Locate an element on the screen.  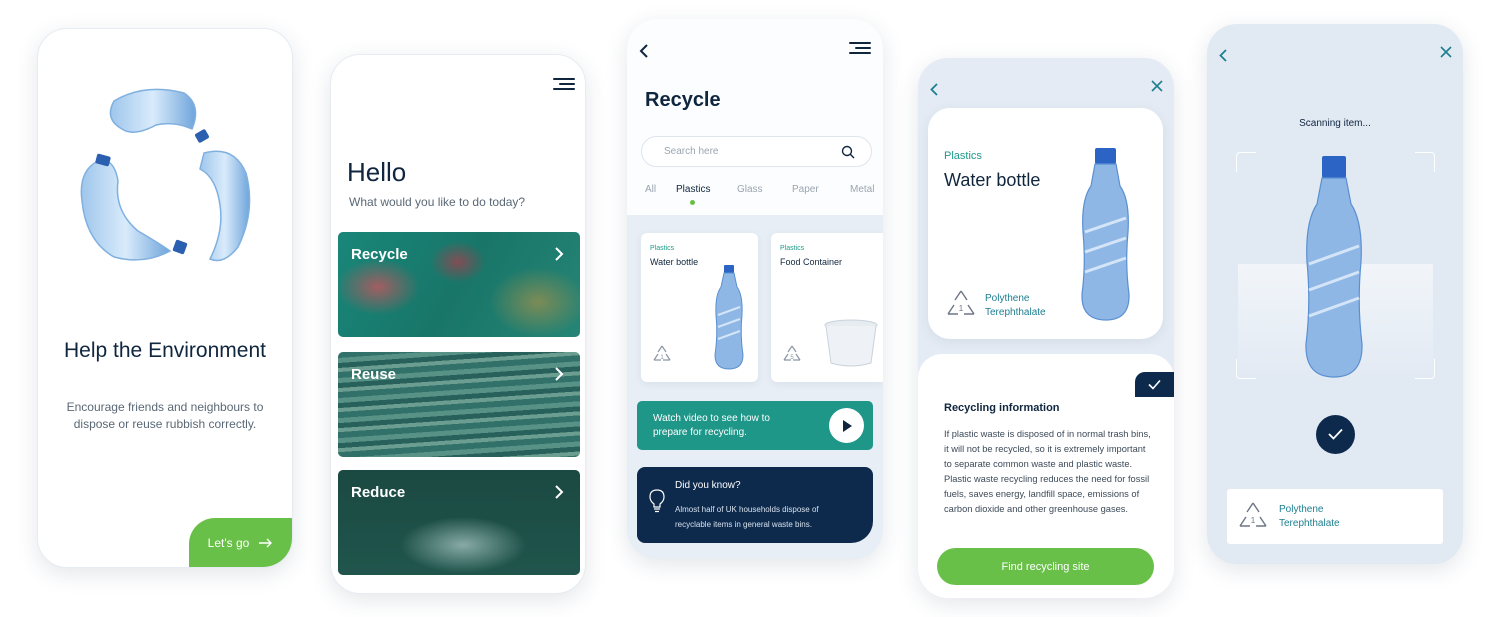
find-recycling-site-button: Find recycling site is located at coordinates (1045, 566).